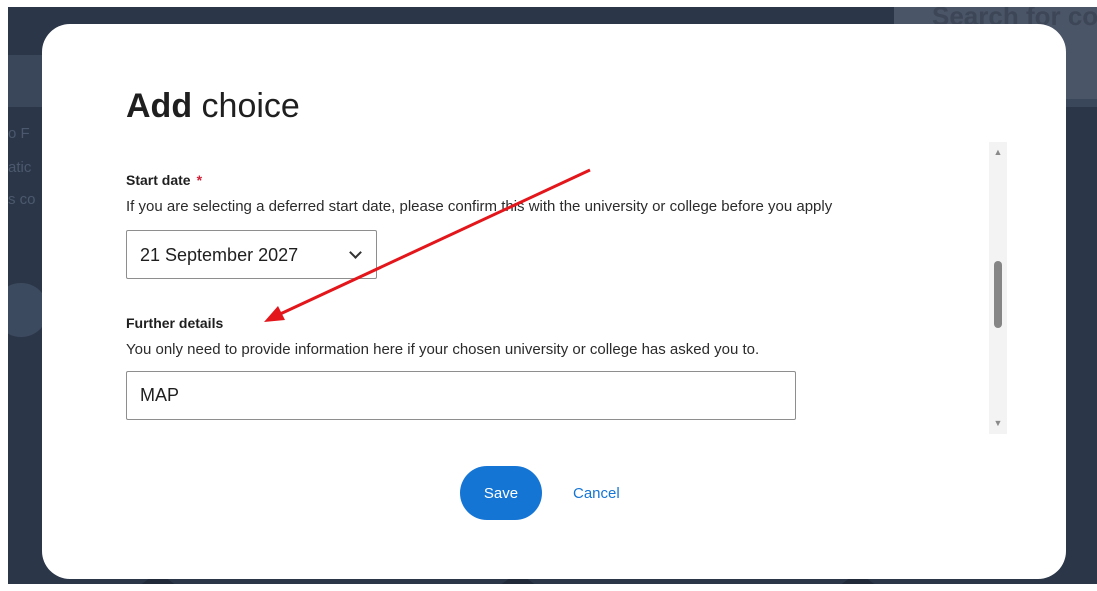 Image resolution: width=1097 pixels, height=591 pixels. I want to click on cancel-link: Cancel, so click(596, 493).